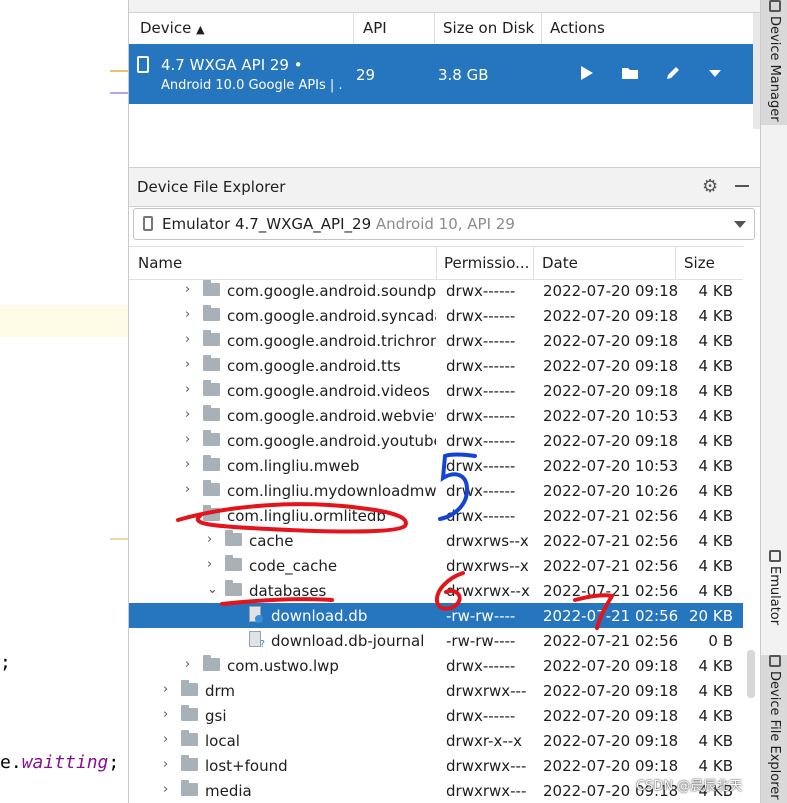 This screenshot has height=803, width=787. Describe the element at coordinates (774, 729) in the screenshot. I see `tab-device-file-explorer: Device File Explorer` at that location.